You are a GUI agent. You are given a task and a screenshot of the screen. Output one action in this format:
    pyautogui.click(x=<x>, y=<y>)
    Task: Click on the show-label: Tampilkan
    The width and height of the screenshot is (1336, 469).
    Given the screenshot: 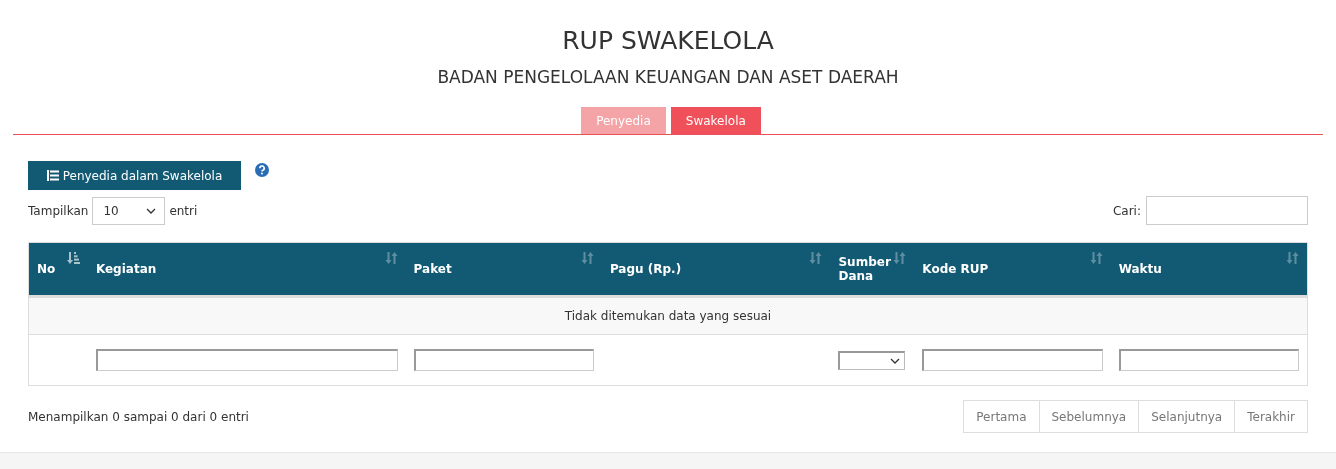 What is the action you would take?
    pyautogui.click(x=58, y=210)
    